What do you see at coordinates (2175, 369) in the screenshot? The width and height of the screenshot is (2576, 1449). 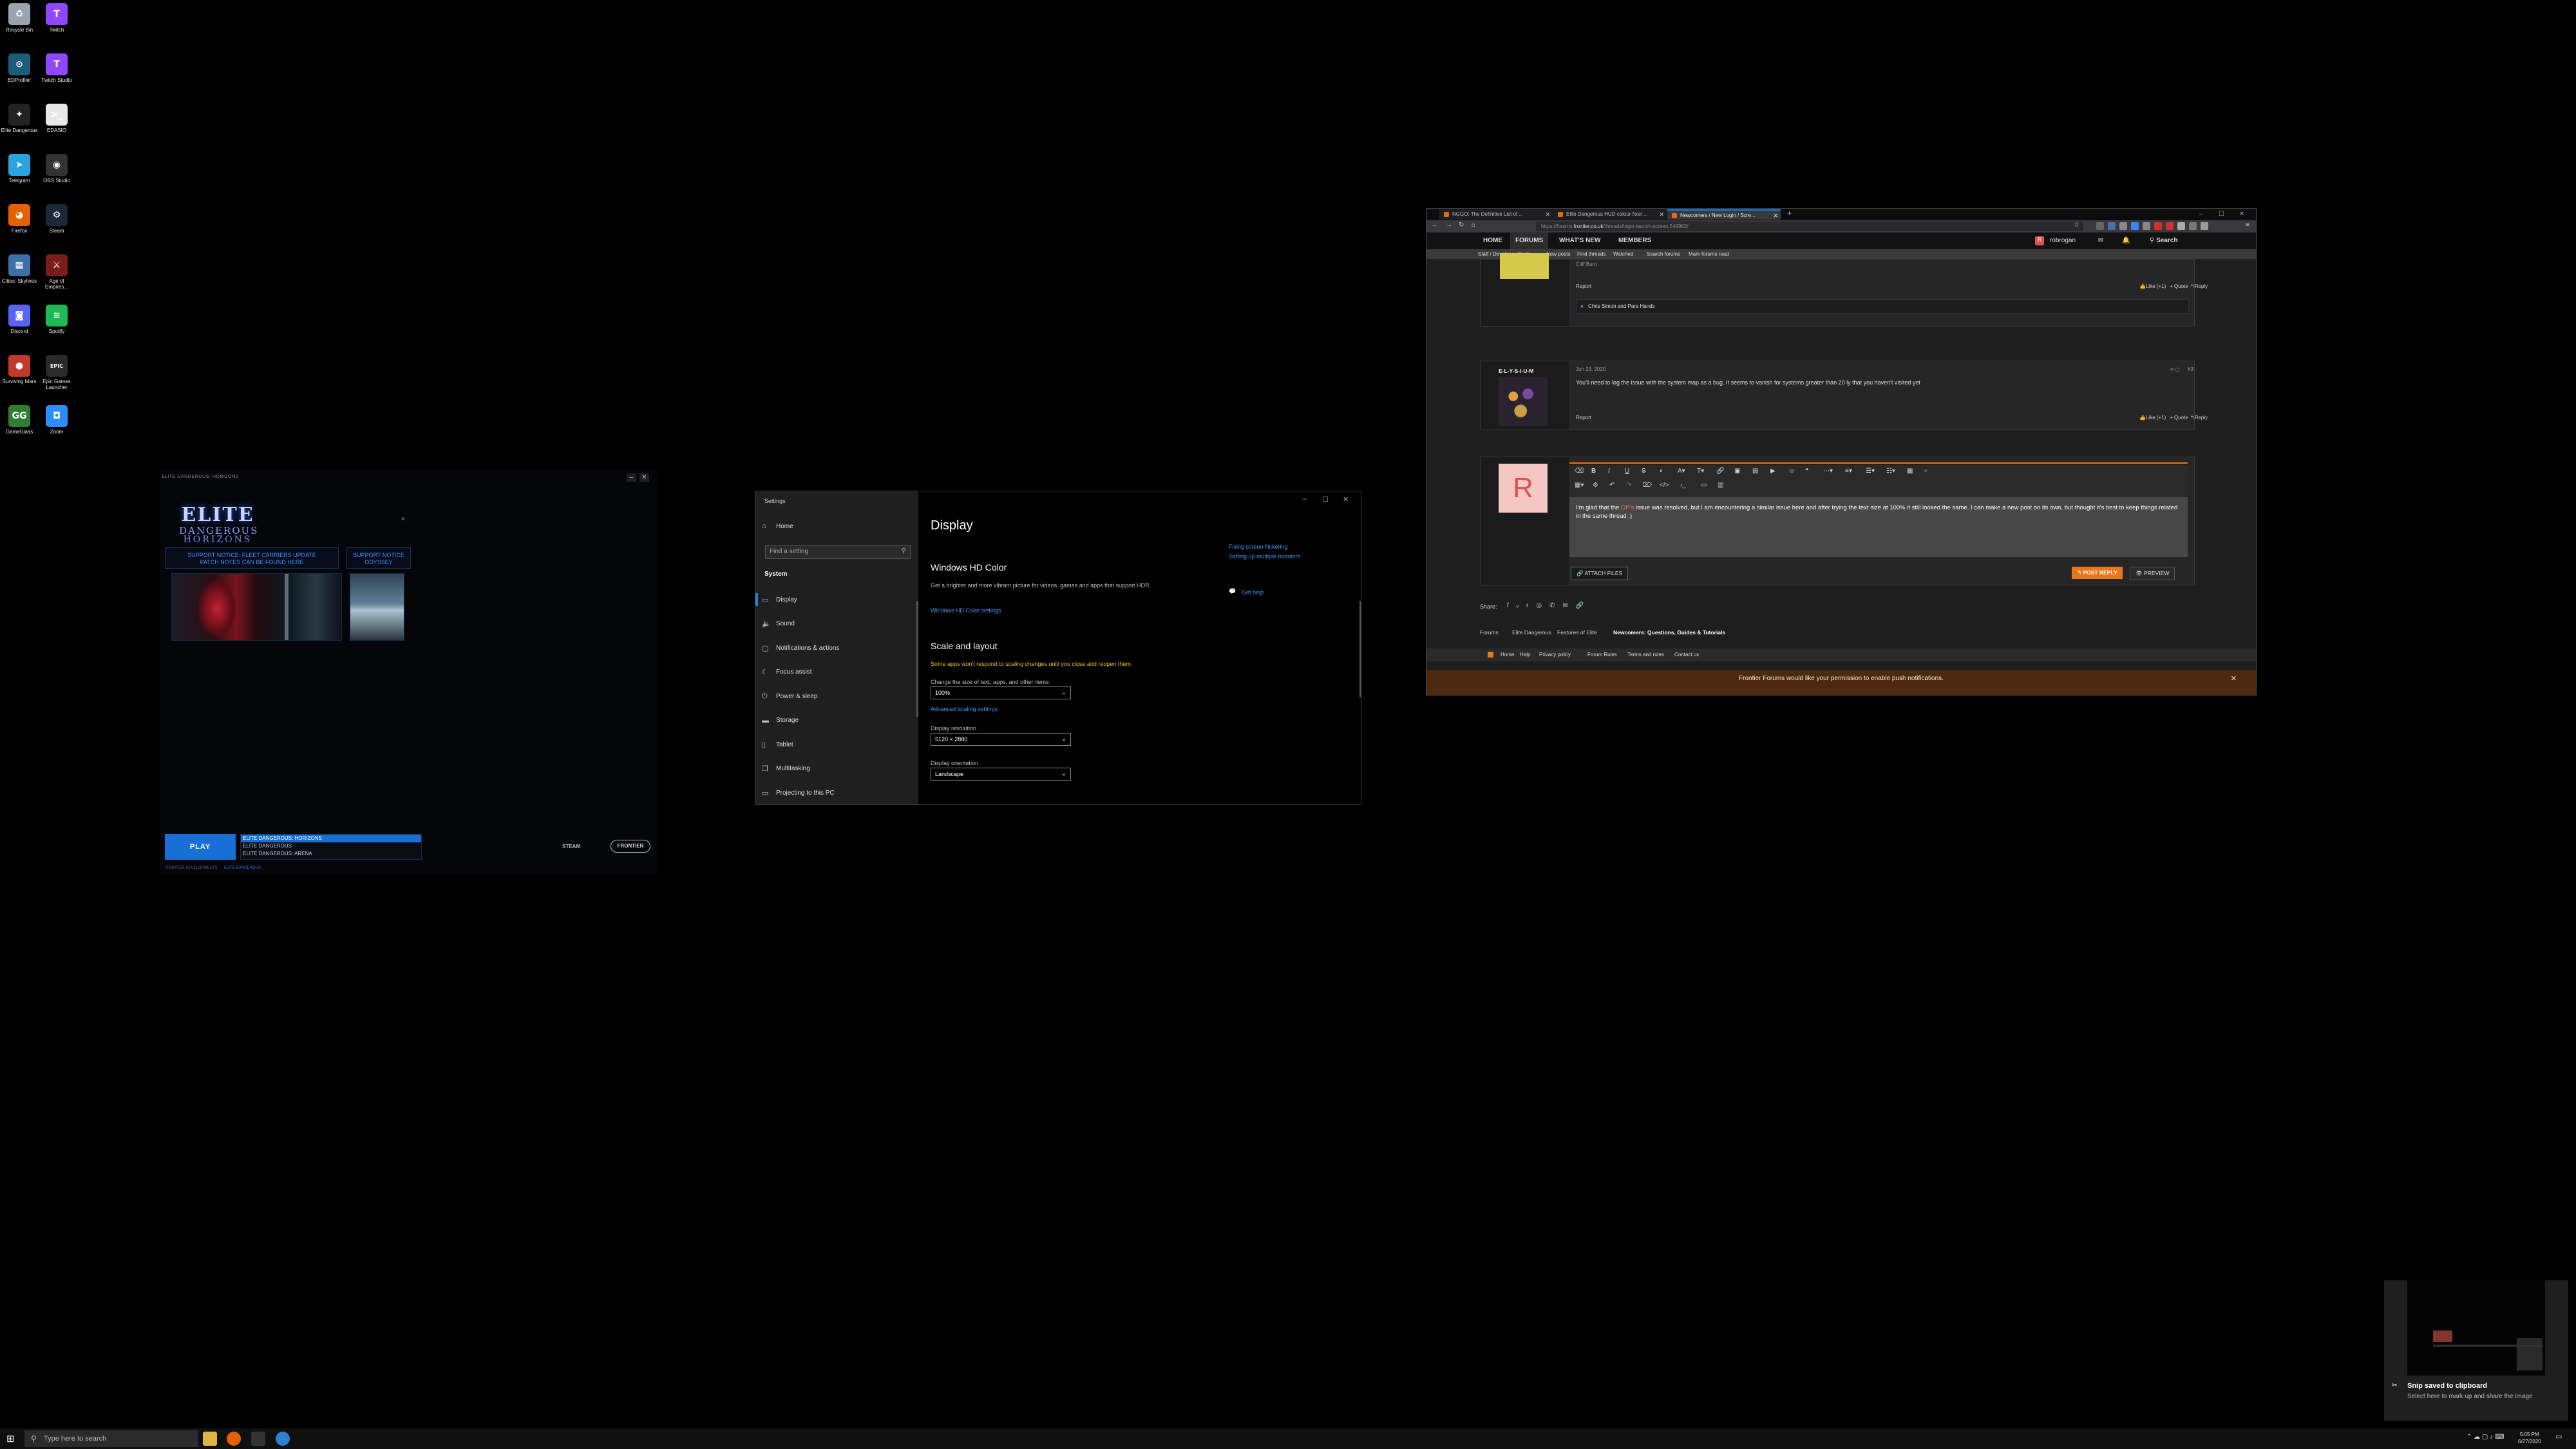 I see `share-icon: ⋖ ◻` at bounding box center [2175, 369].